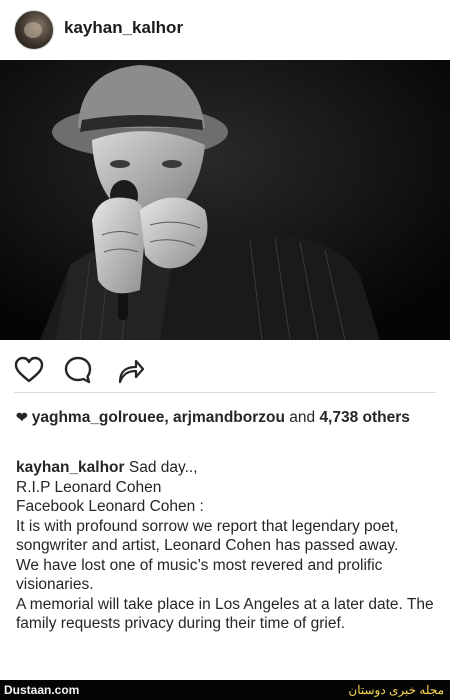 This screenshot has height=700, width=450. What do you see at coordinates (225, 392) in the screenshot?
I see `divider` at bounding box center [225, 392].